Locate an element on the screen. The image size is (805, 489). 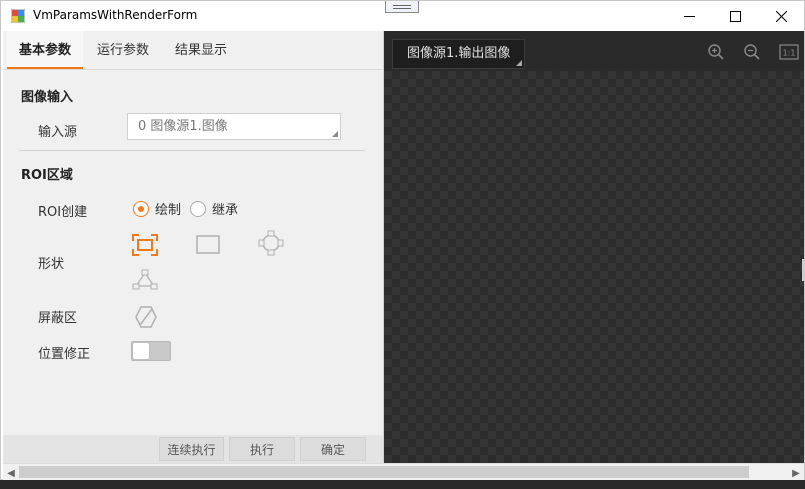
action-footer: 连续执行 执行 确定 is located at coordinates (193, 449).